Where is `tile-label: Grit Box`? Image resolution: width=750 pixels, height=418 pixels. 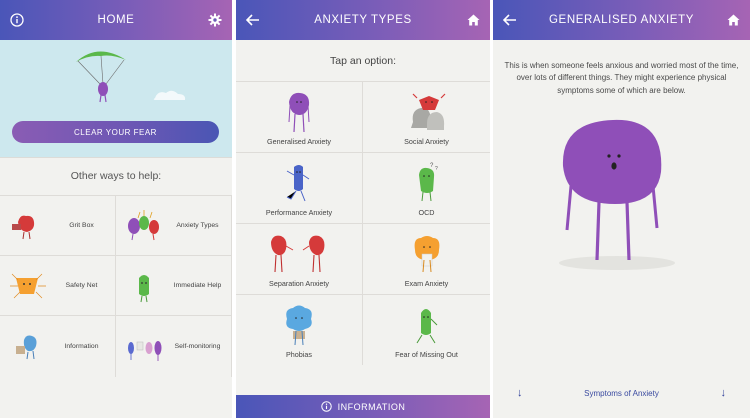
tile-label: Grit Box is located at coordinates (81, 225).